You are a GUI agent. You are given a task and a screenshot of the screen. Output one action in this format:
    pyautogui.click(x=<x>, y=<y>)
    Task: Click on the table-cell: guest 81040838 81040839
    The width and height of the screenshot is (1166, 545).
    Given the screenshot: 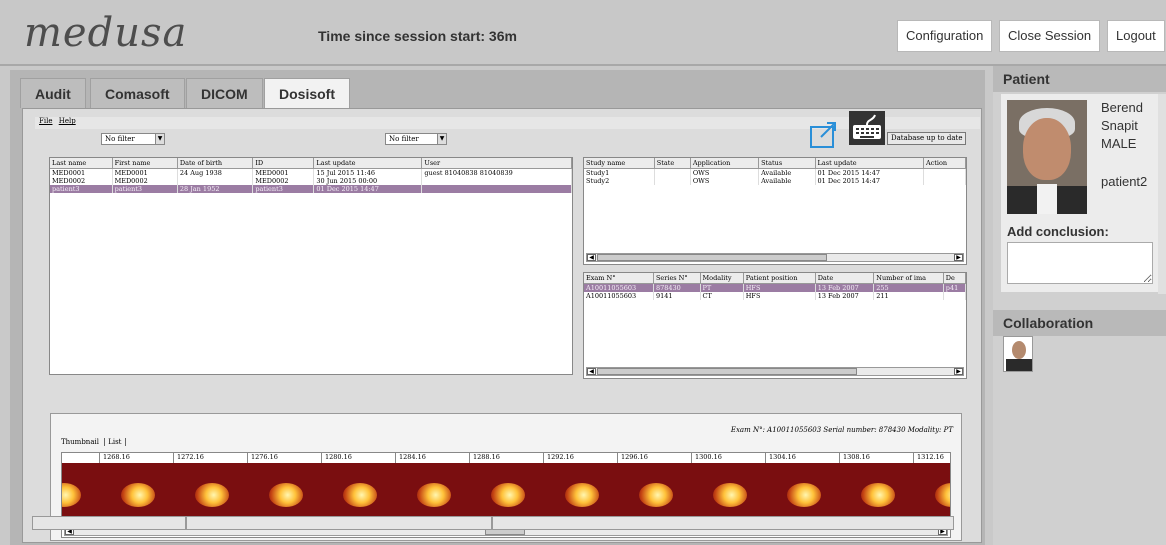 What is the action you would take?
    pyautogui.click(x=496, y=172)
    